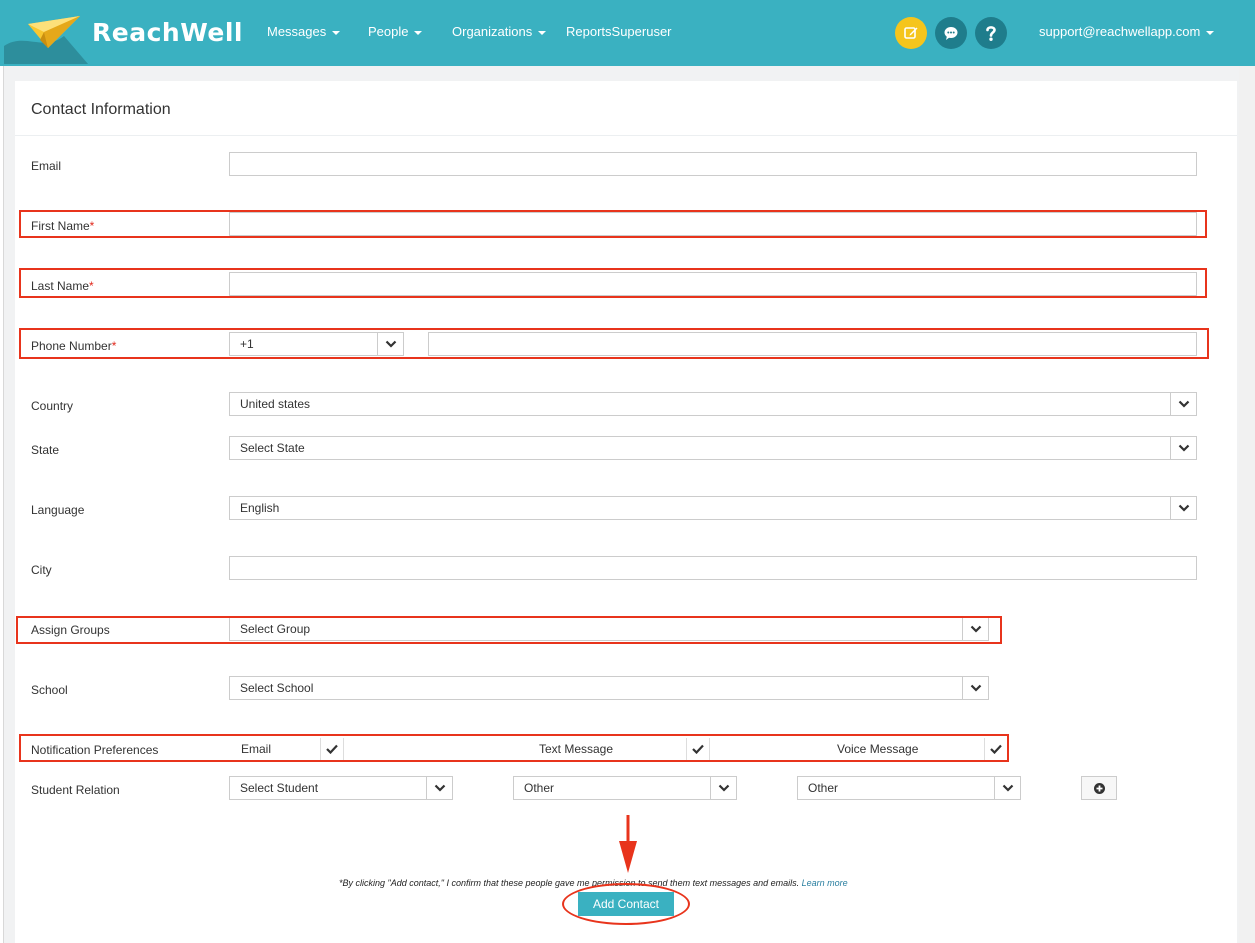  I want to click on last-name-label-text: Last Name, so click(60, 286).